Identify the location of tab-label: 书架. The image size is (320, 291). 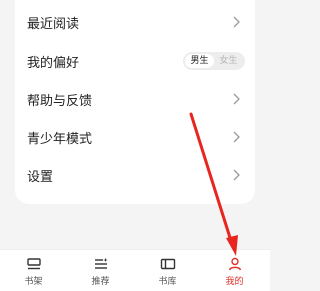
(33, 282).